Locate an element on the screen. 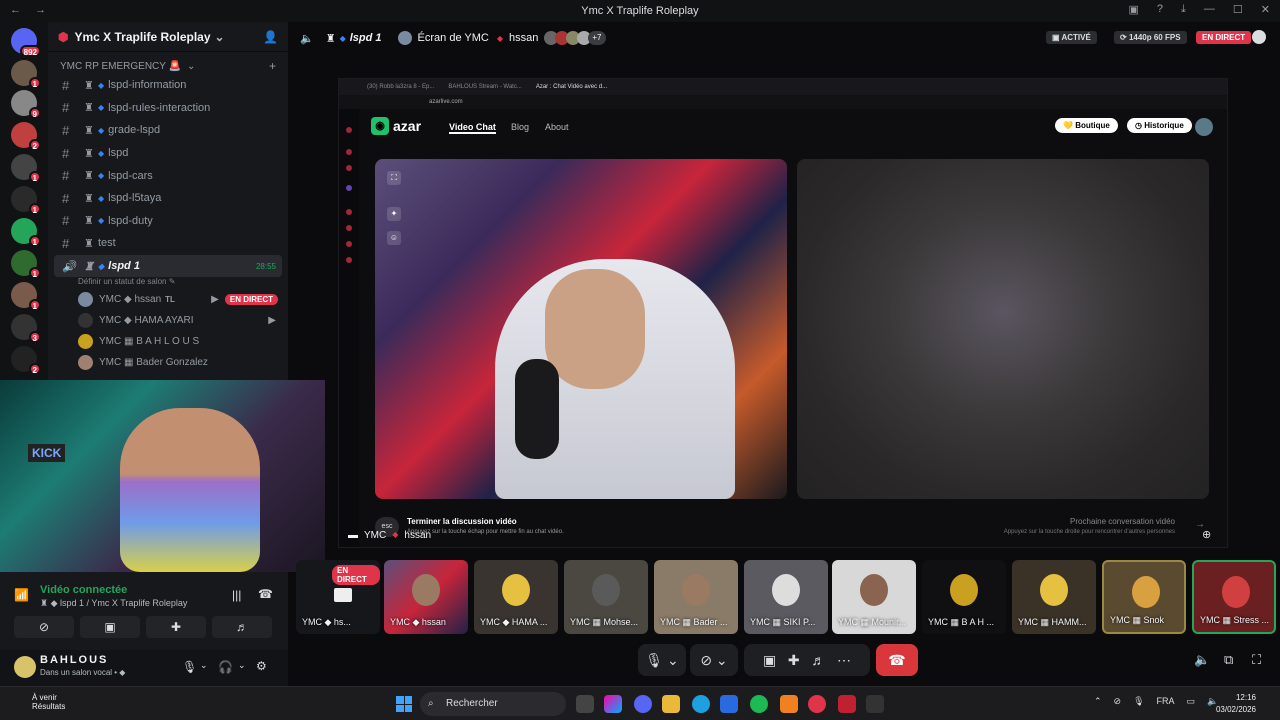  store-icon is located at coordinates (729, 704).